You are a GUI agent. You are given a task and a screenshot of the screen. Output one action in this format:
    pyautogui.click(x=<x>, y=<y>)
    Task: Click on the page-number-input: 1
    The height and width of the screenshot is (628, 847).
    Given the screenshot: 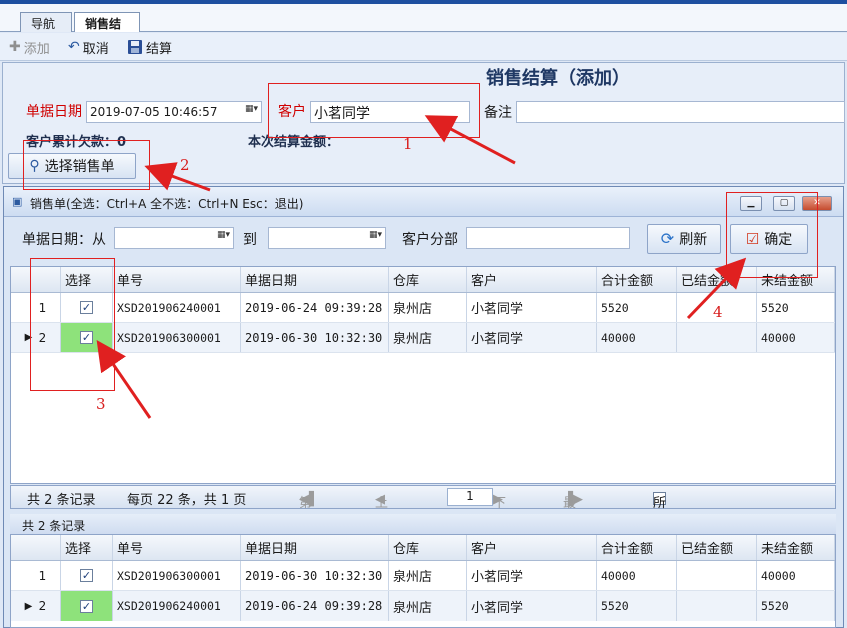 What is the action you would take?
    pyautogui.click(x=470, y=497)
    